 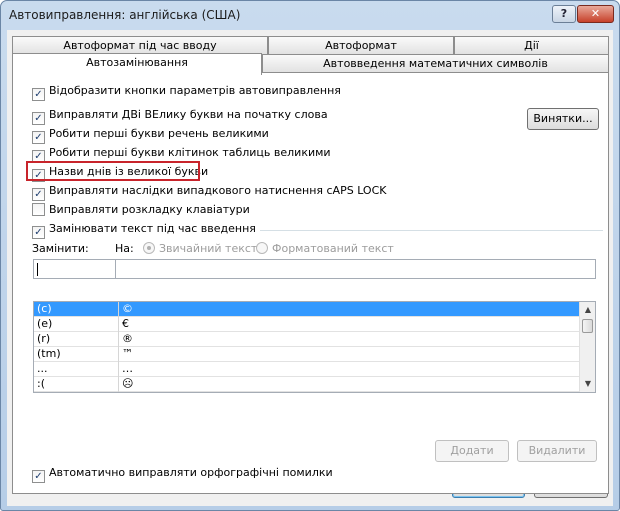 What do you see at coordinates (49, 353) in the screenshot?
I see `list-item-replace: (tm)` at bounding box center [49, 353].